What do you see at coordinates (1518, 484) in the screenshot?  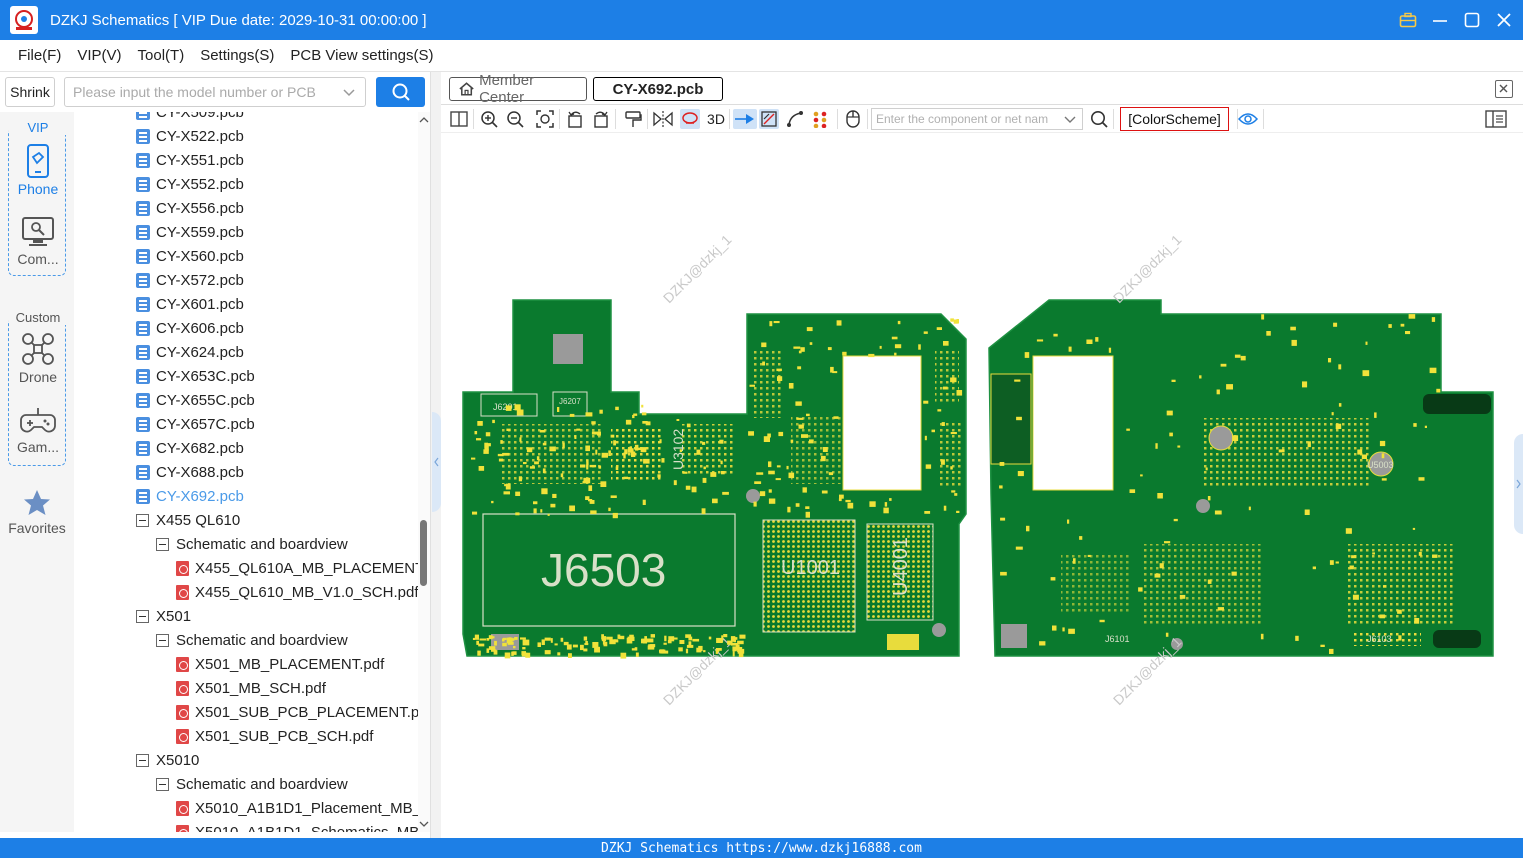 I see `canvas-side-handle` at bounding box center [1518, 484].